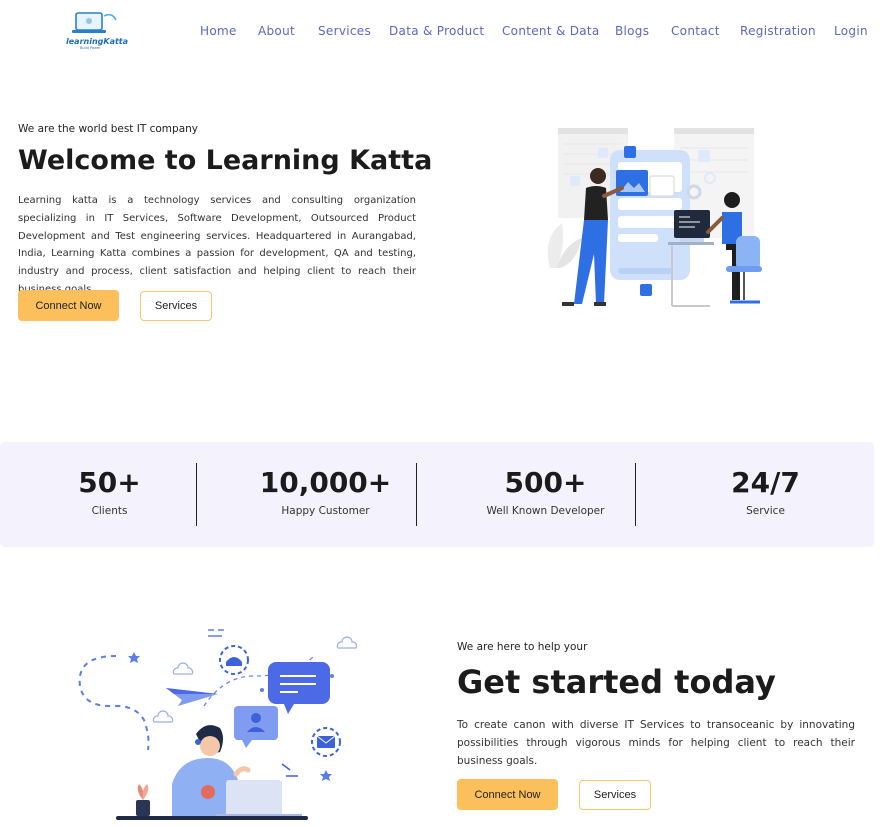 This screenshot has width=888, height=827. What do you see at coordinates (109, 482) in the screenshot?
I see `stat-value: 50+` at bounding box center [109, 482].